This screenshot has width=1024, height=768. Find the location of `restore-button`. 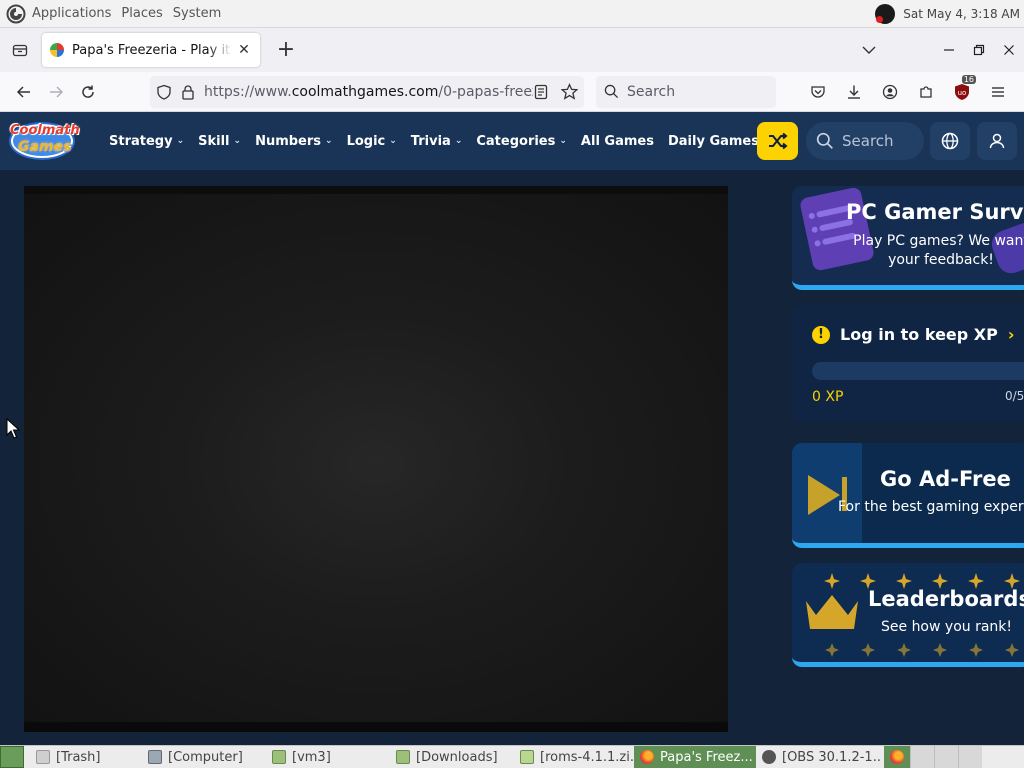

restore-button is located at coordinates (979, 50).